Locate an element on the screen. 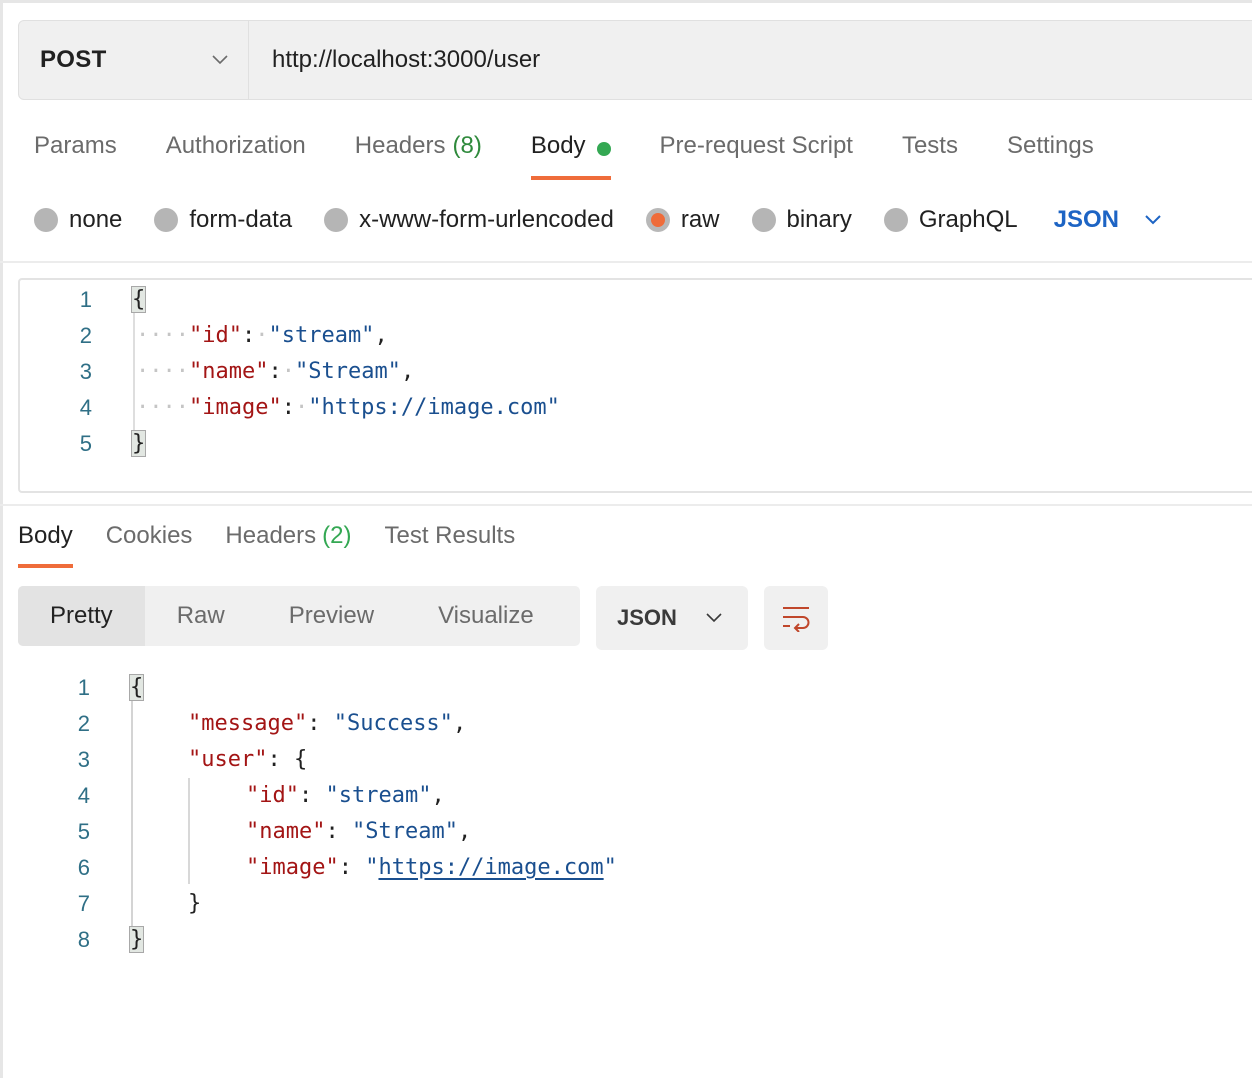 This screenshot has height=1078, width=1252. code-line: "name": "Stream", is located at coordinates (358, 832).